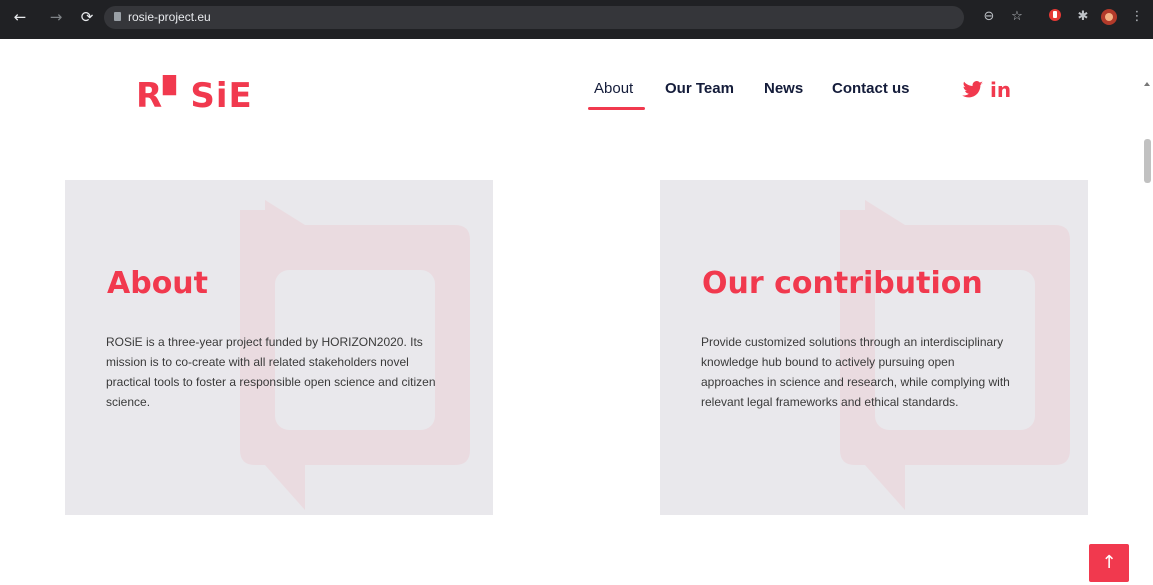 The height and width of the screenshot is (585, 1153). What do you see at coordinates (1083, 17) in the screenshot?
I see `extensions-puzzle-icon: ✱` at bounding box center [1083, 17].